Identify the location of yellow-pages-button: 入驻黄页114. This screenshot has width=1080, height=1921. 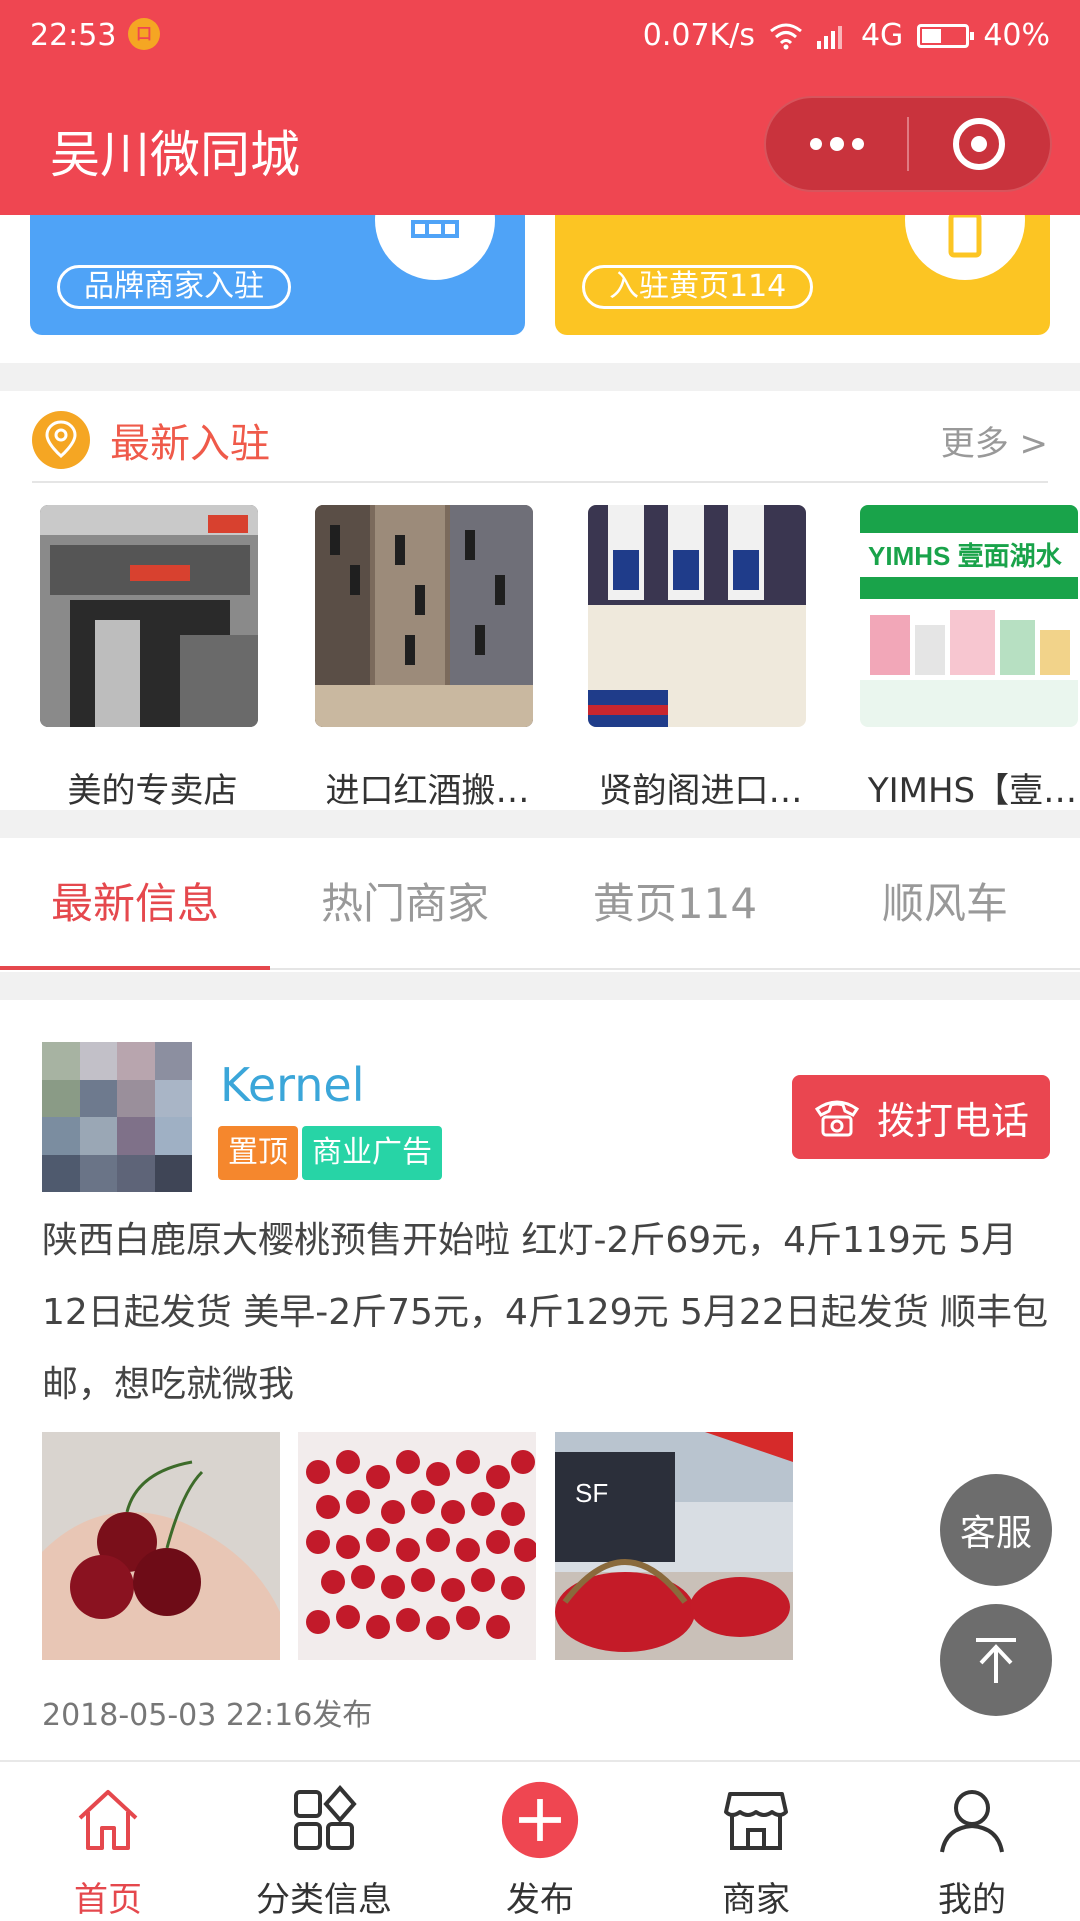
(698, 287).